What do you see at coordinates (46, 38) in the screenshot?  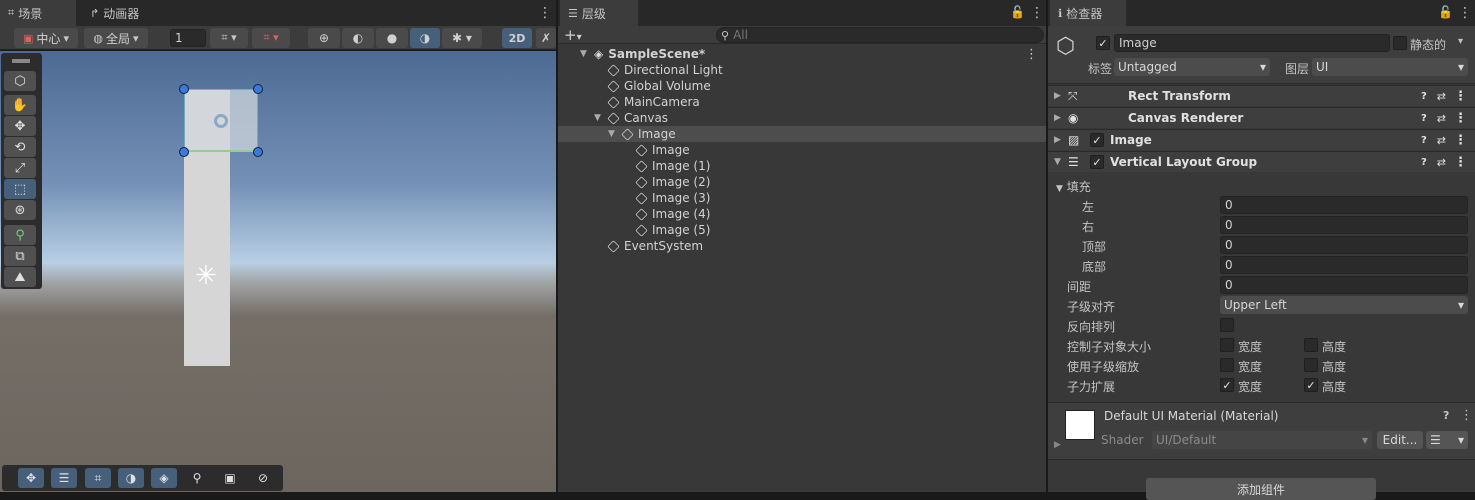 I see `pivot-dropdown: ▣ 中心 ▾` at bounding box center [46, 38].